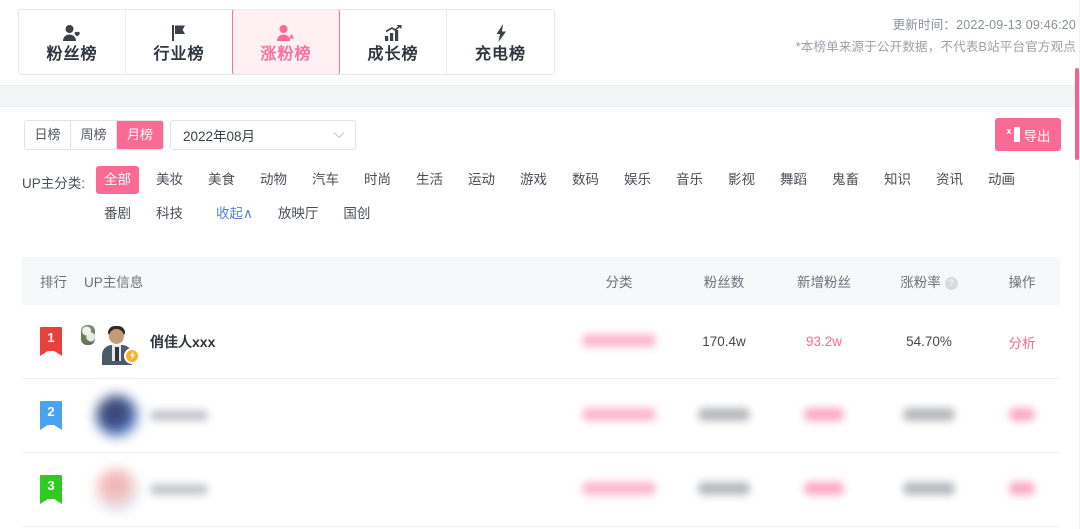  What do you see at coordinates (984, 25) in the screenshot?
I see `update-time: 更新时间：2022-09-13 09:46:20` at bounding box center [984, 25].